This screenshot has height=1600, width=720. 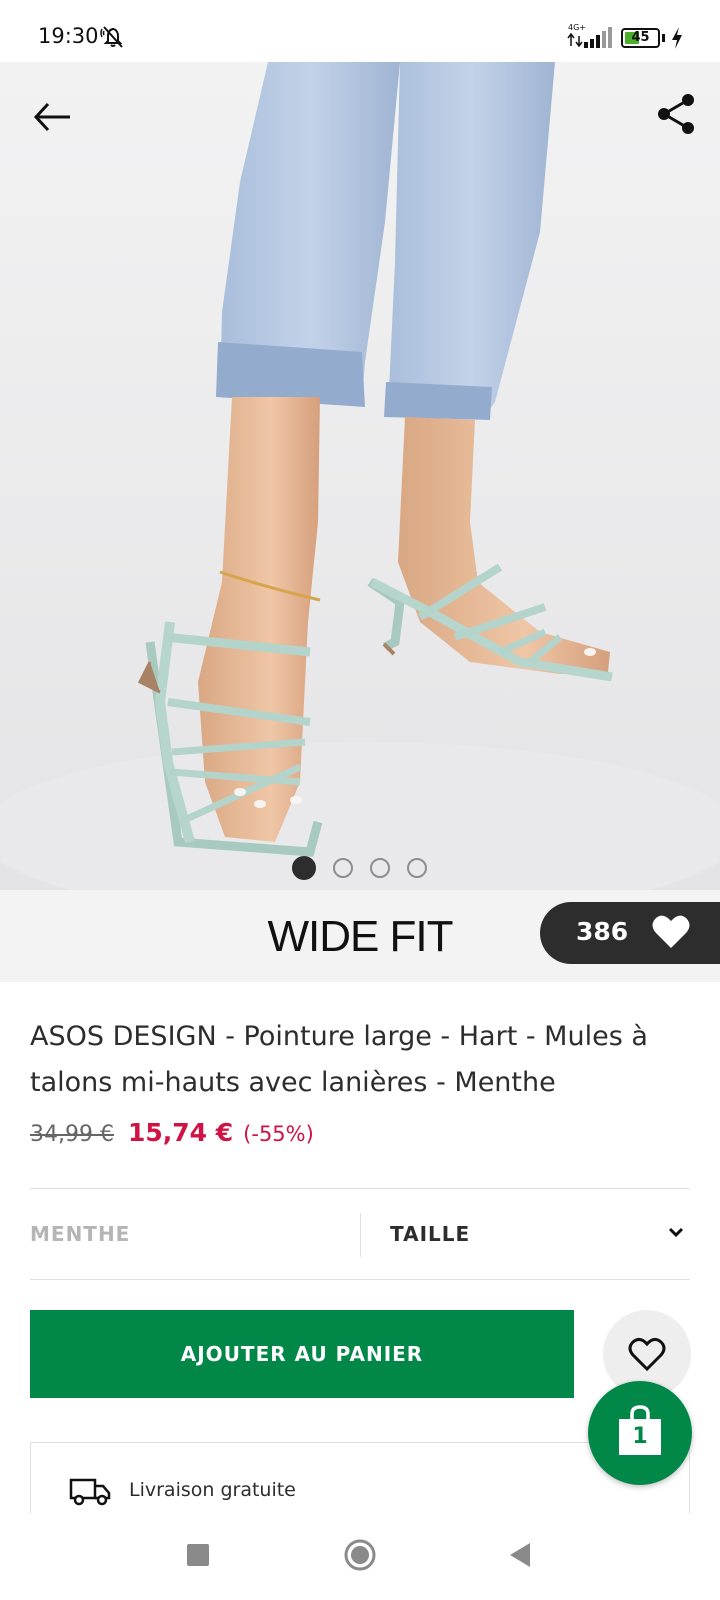 I want to click on home-button, so click(x=360, y=1555).